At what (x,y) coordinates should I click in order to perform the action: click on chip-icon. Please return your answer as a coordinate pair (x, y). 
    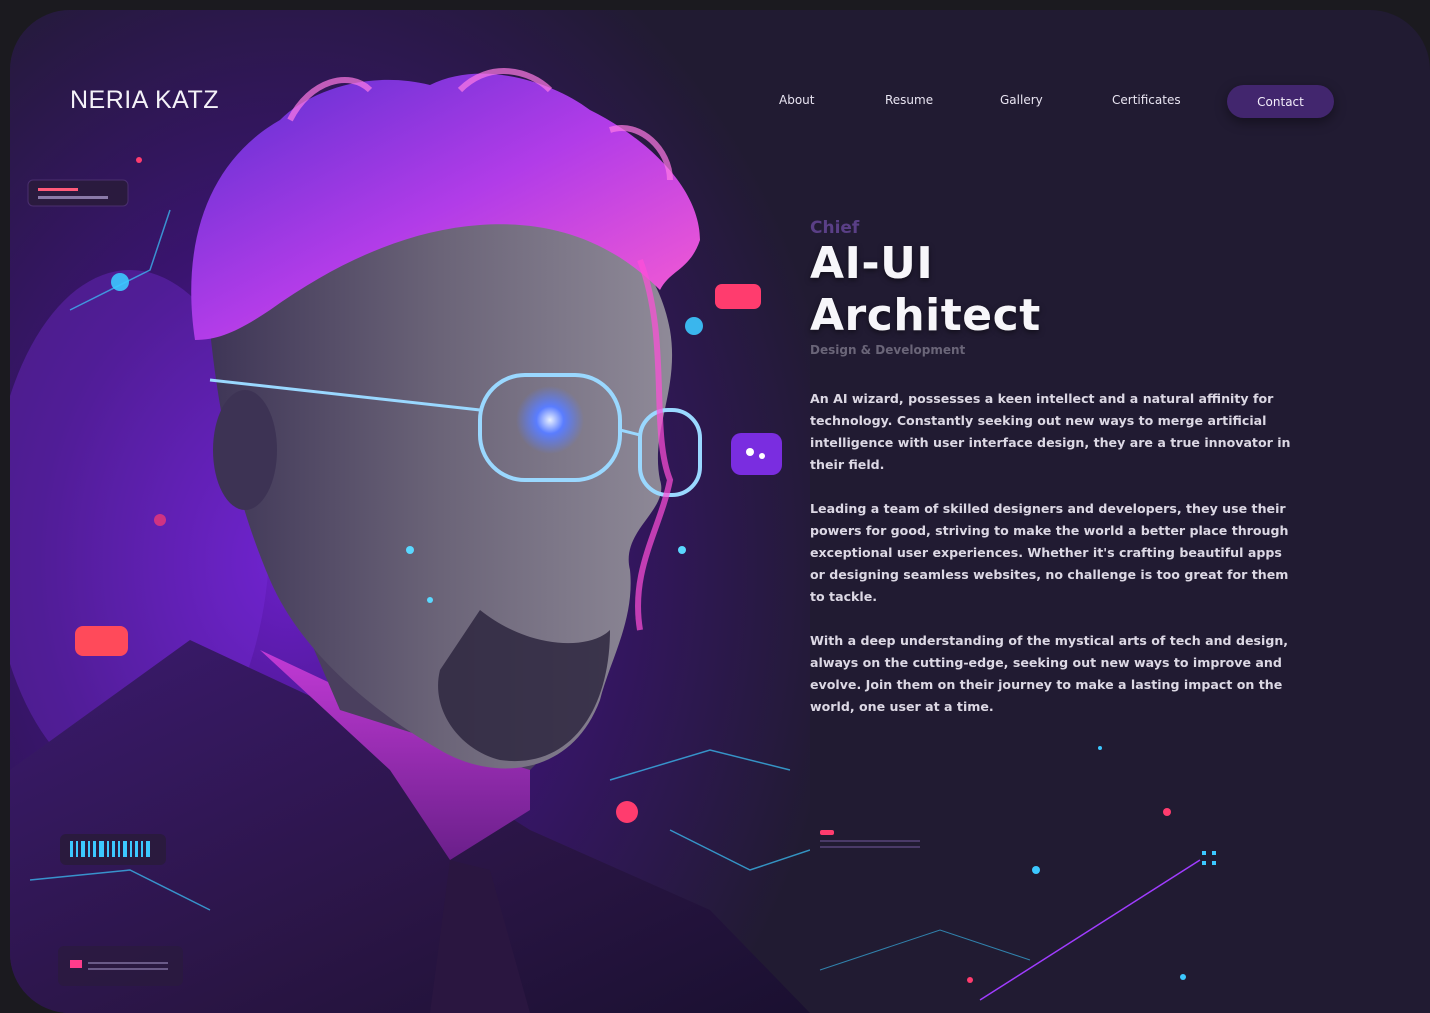
    Looking at the image, I should click on (78, 193).